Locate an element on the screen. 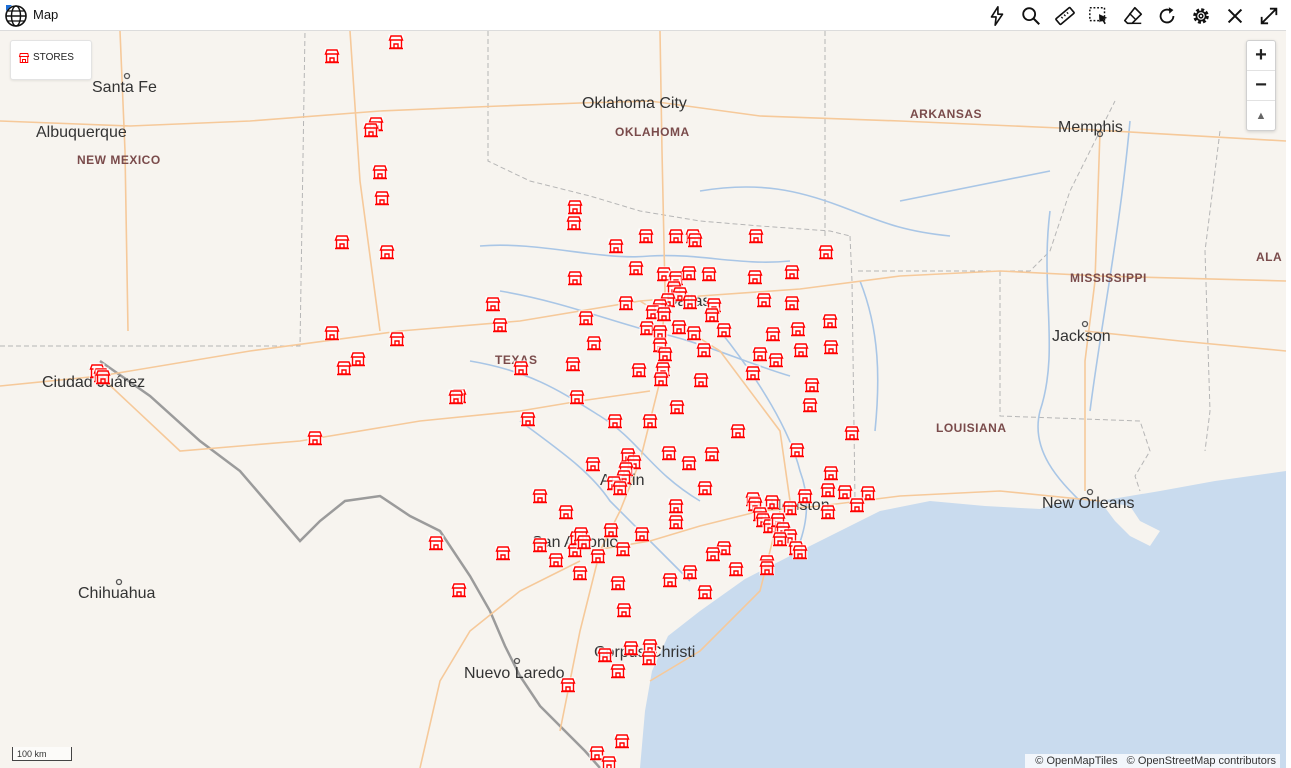 The image size is (1291, 768). zoom-out-button: − is located at coordinates (1261, 86).